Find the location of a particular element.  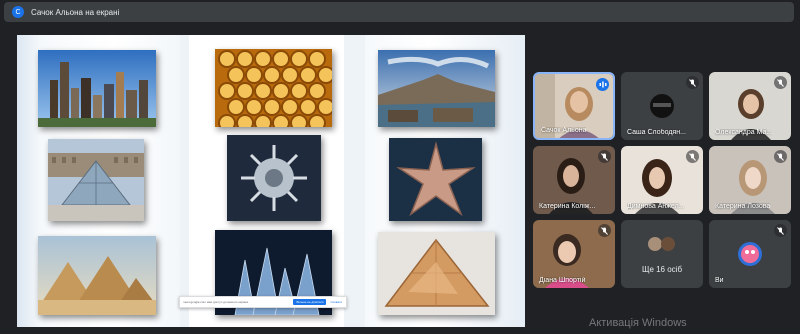

more-participants-label: Ще 16 осіб is located at coordinates (662, 269).